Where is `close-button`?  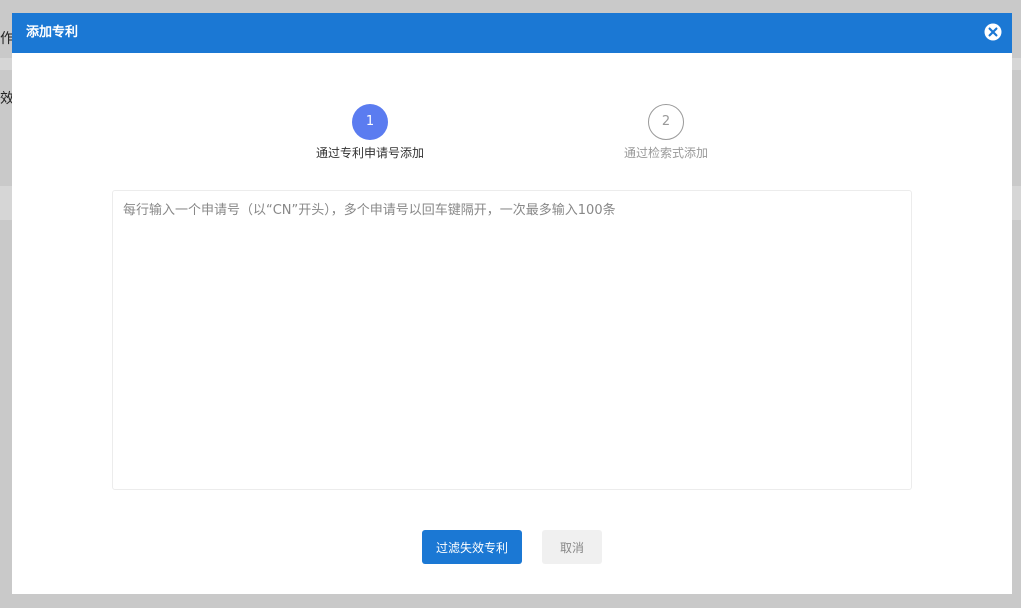 close-button is located at coordinates (993, 32).